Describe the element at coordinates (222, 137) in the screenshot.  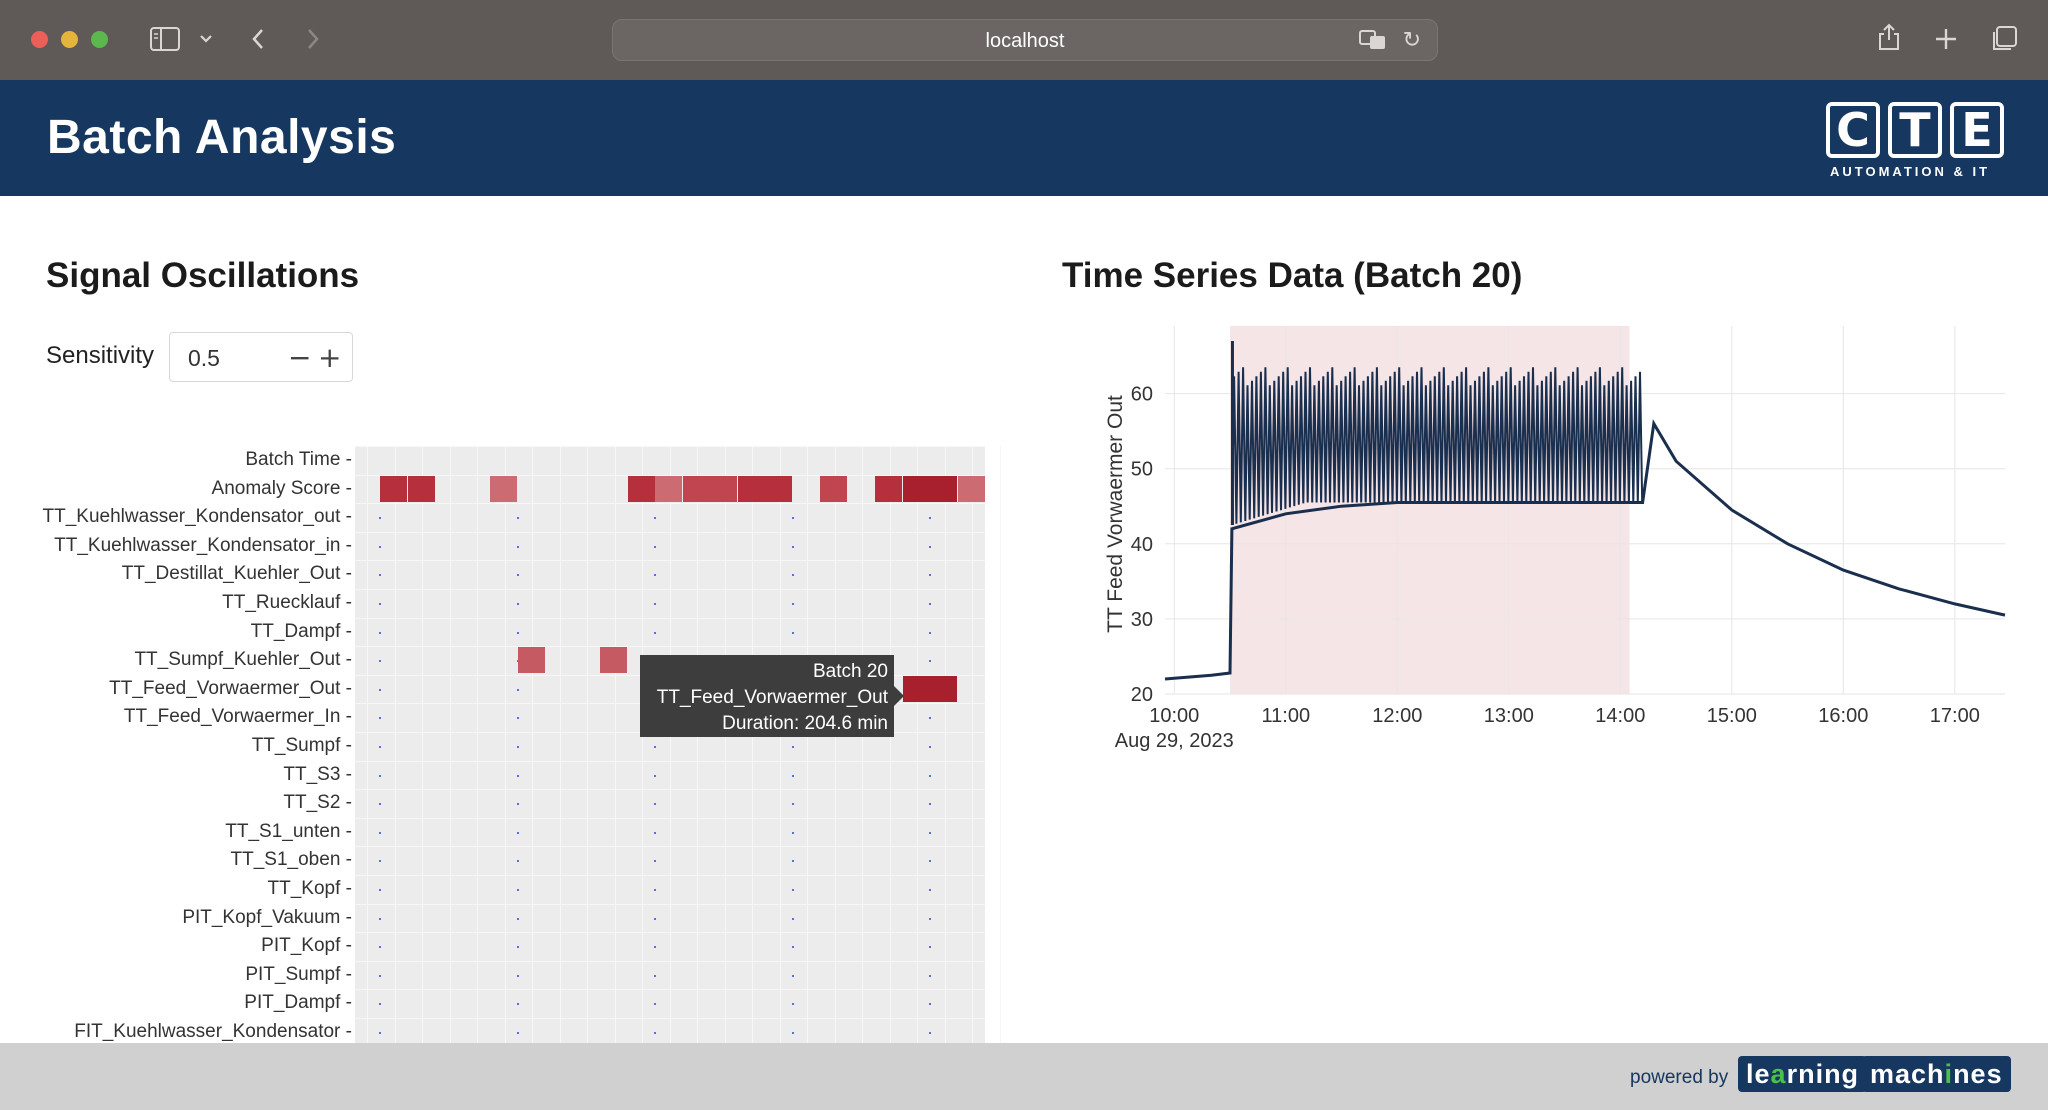
I see `page-title: Batch Analysis` at that location.